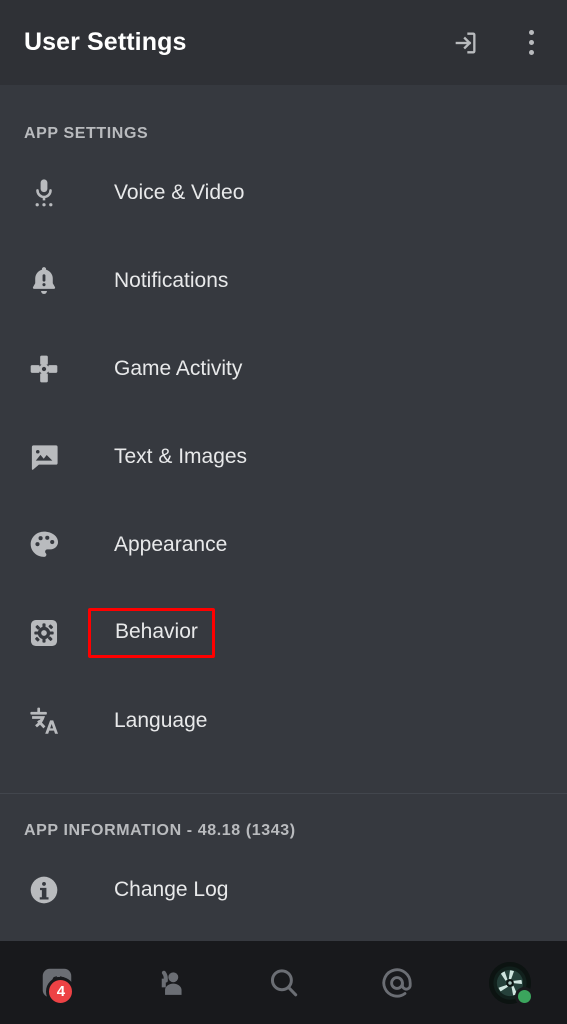  I want to click on bottom-navigation: 4, so click(283, 982).